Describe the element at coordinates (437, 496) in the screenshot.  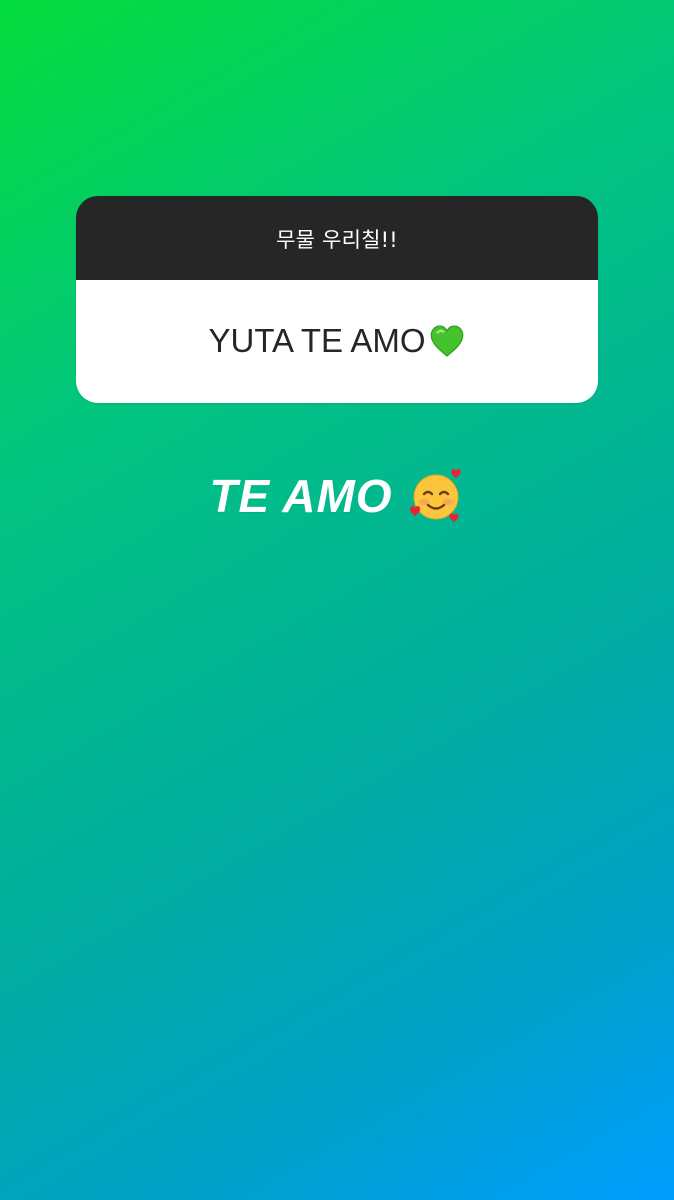
I see `smiling-face-with-hearts-icon` at that location.